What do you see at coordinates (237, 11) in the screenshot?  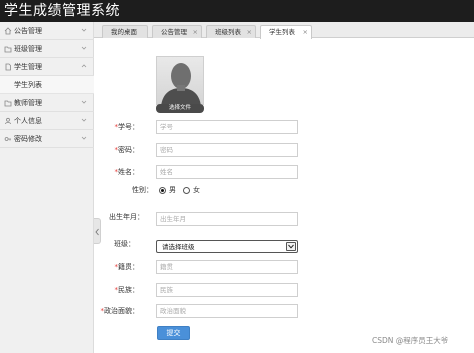 I see `app-header: 学生成绩管理系统` at bounding box center [237, 11].